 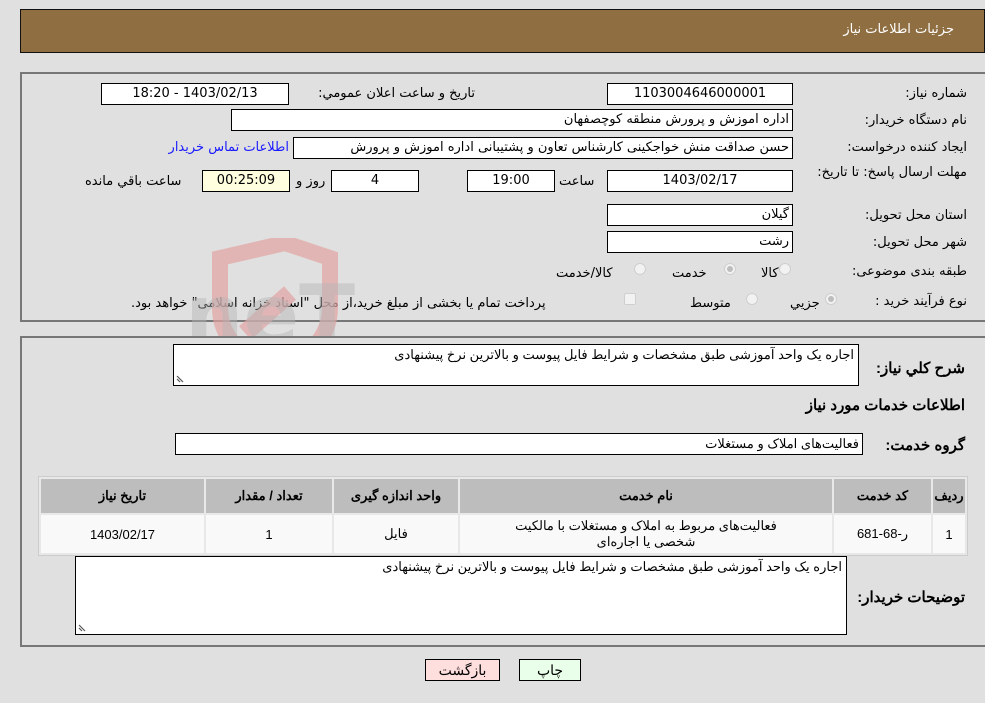 I want to click on category-goods-service-label: کالا/خدمت, so click(x=584, y=273).